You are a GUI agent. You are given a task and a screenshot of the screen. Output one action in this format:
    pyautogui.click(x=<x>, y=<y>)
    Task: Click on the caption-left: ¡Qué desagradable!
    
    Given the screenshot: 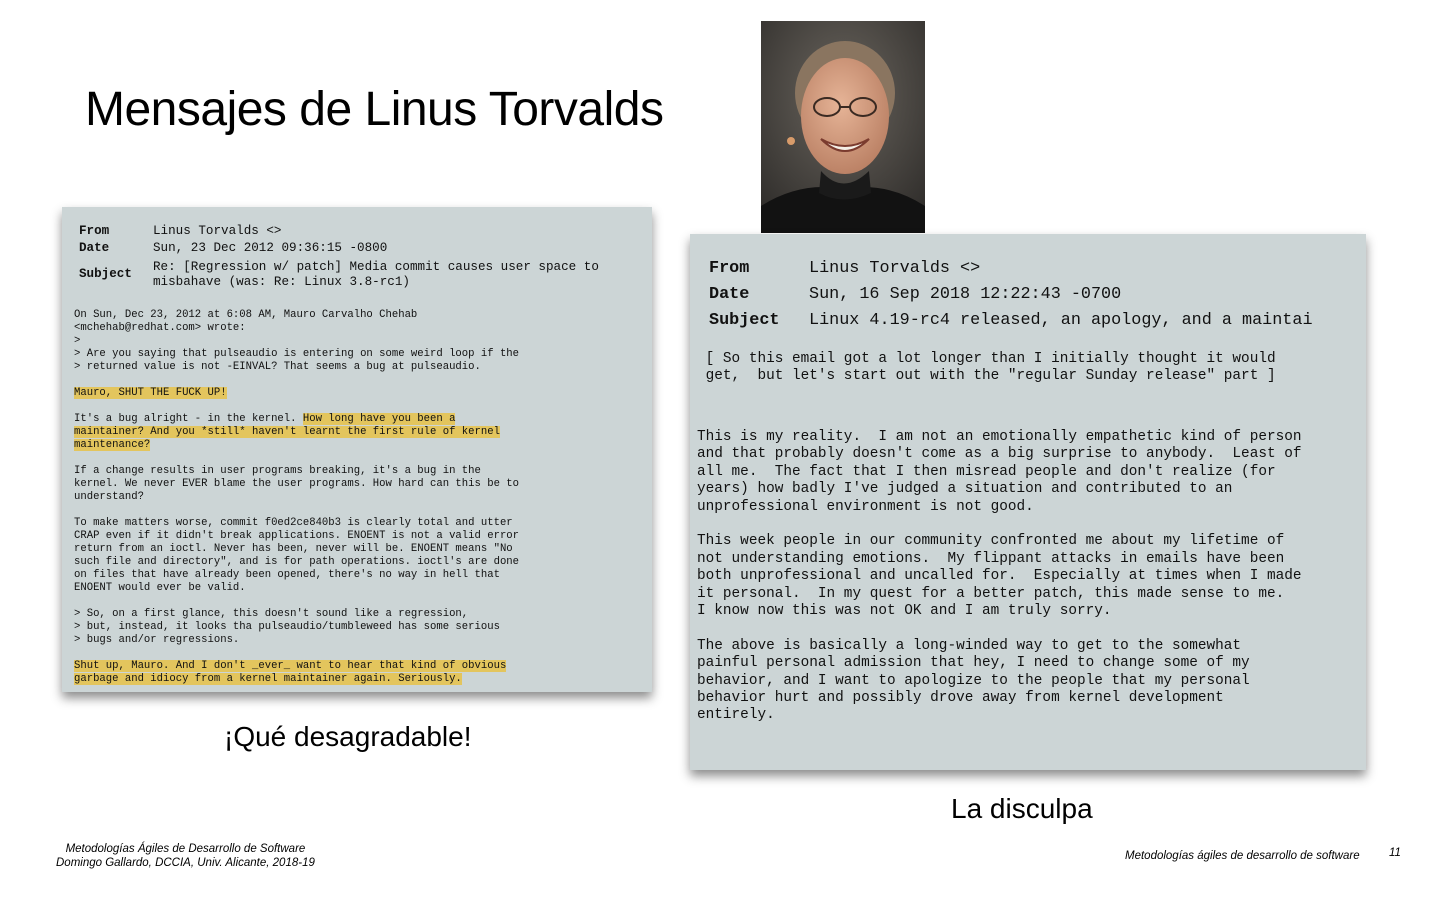 What is the action you would take?
    pyautogui.click(x=348, y=736)
    